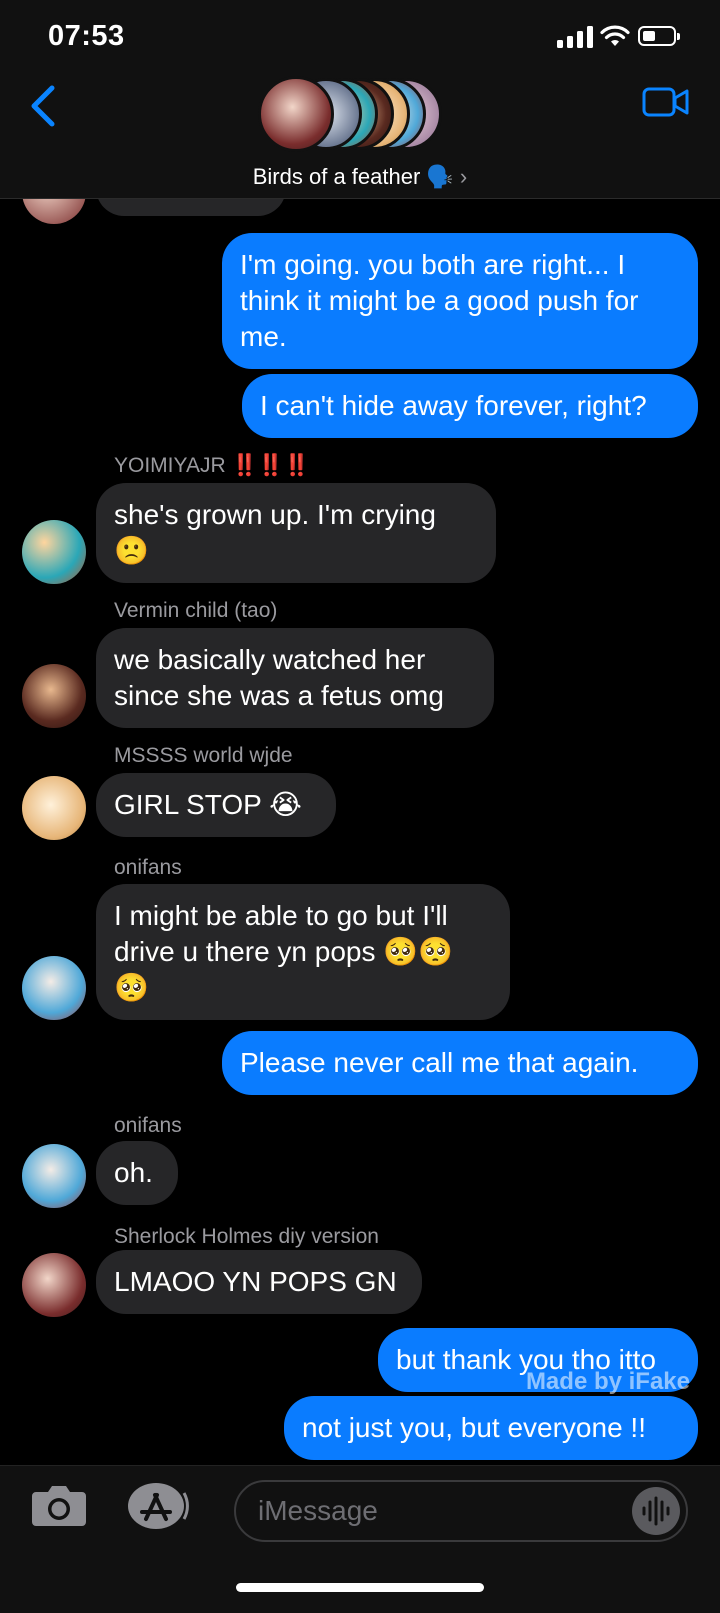 Image resolution: width=720 pixels, height=1613 pixels. I want to click on message-bubble-outgoing: not just you, but everyone !!, so click(491, 1428).